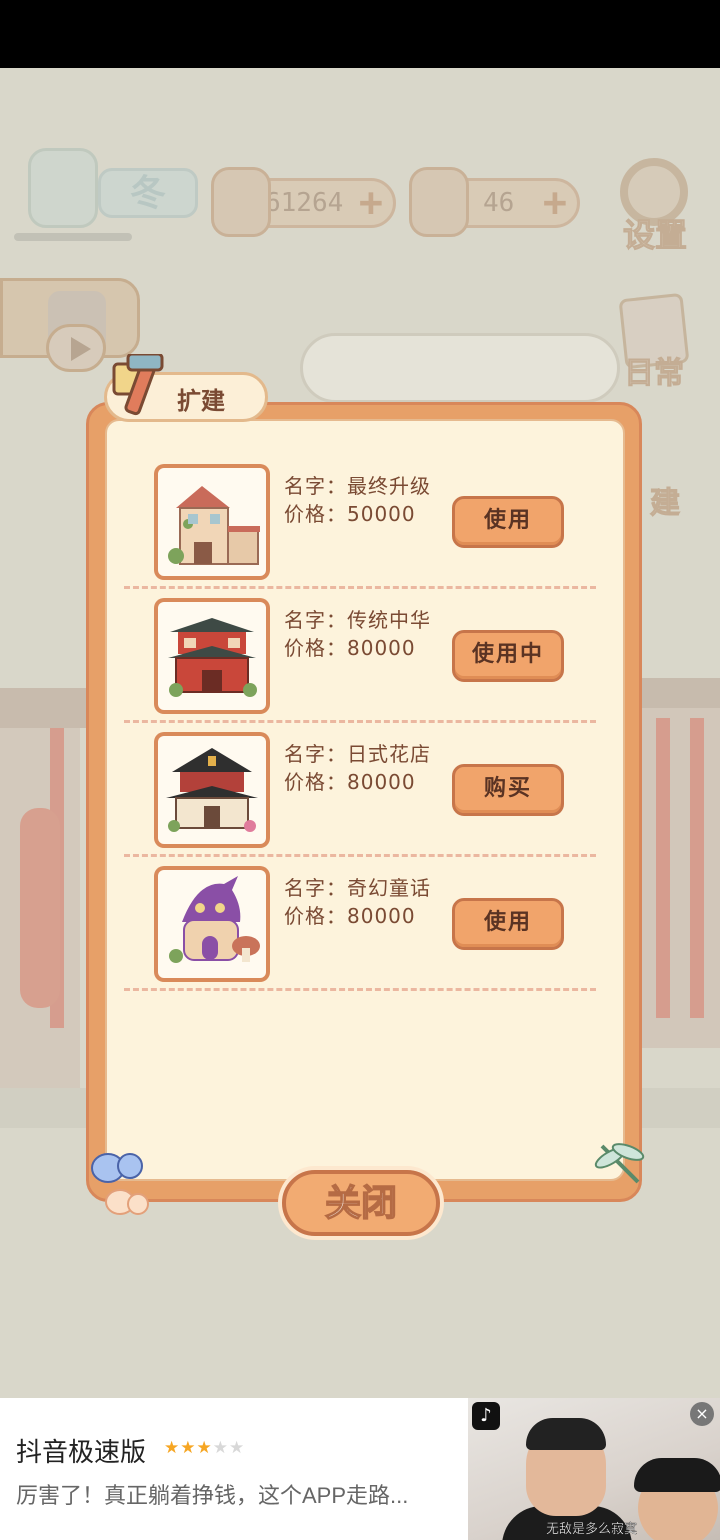 The height and width of the screenshot is (1540, 720). I want to click on tiktok-logo-icon: ♪, so click(486, 1416).